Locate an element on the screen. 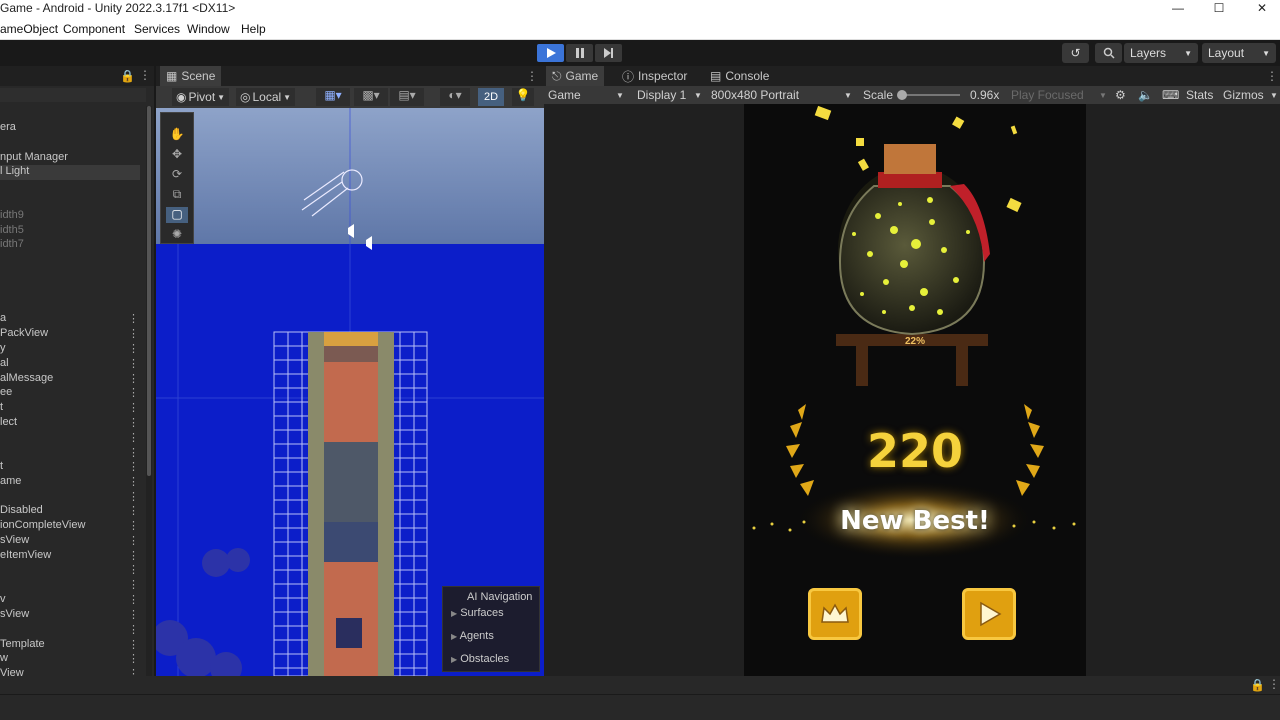  speaker-icon: 🔈 is located at coordinates (1145, 95).